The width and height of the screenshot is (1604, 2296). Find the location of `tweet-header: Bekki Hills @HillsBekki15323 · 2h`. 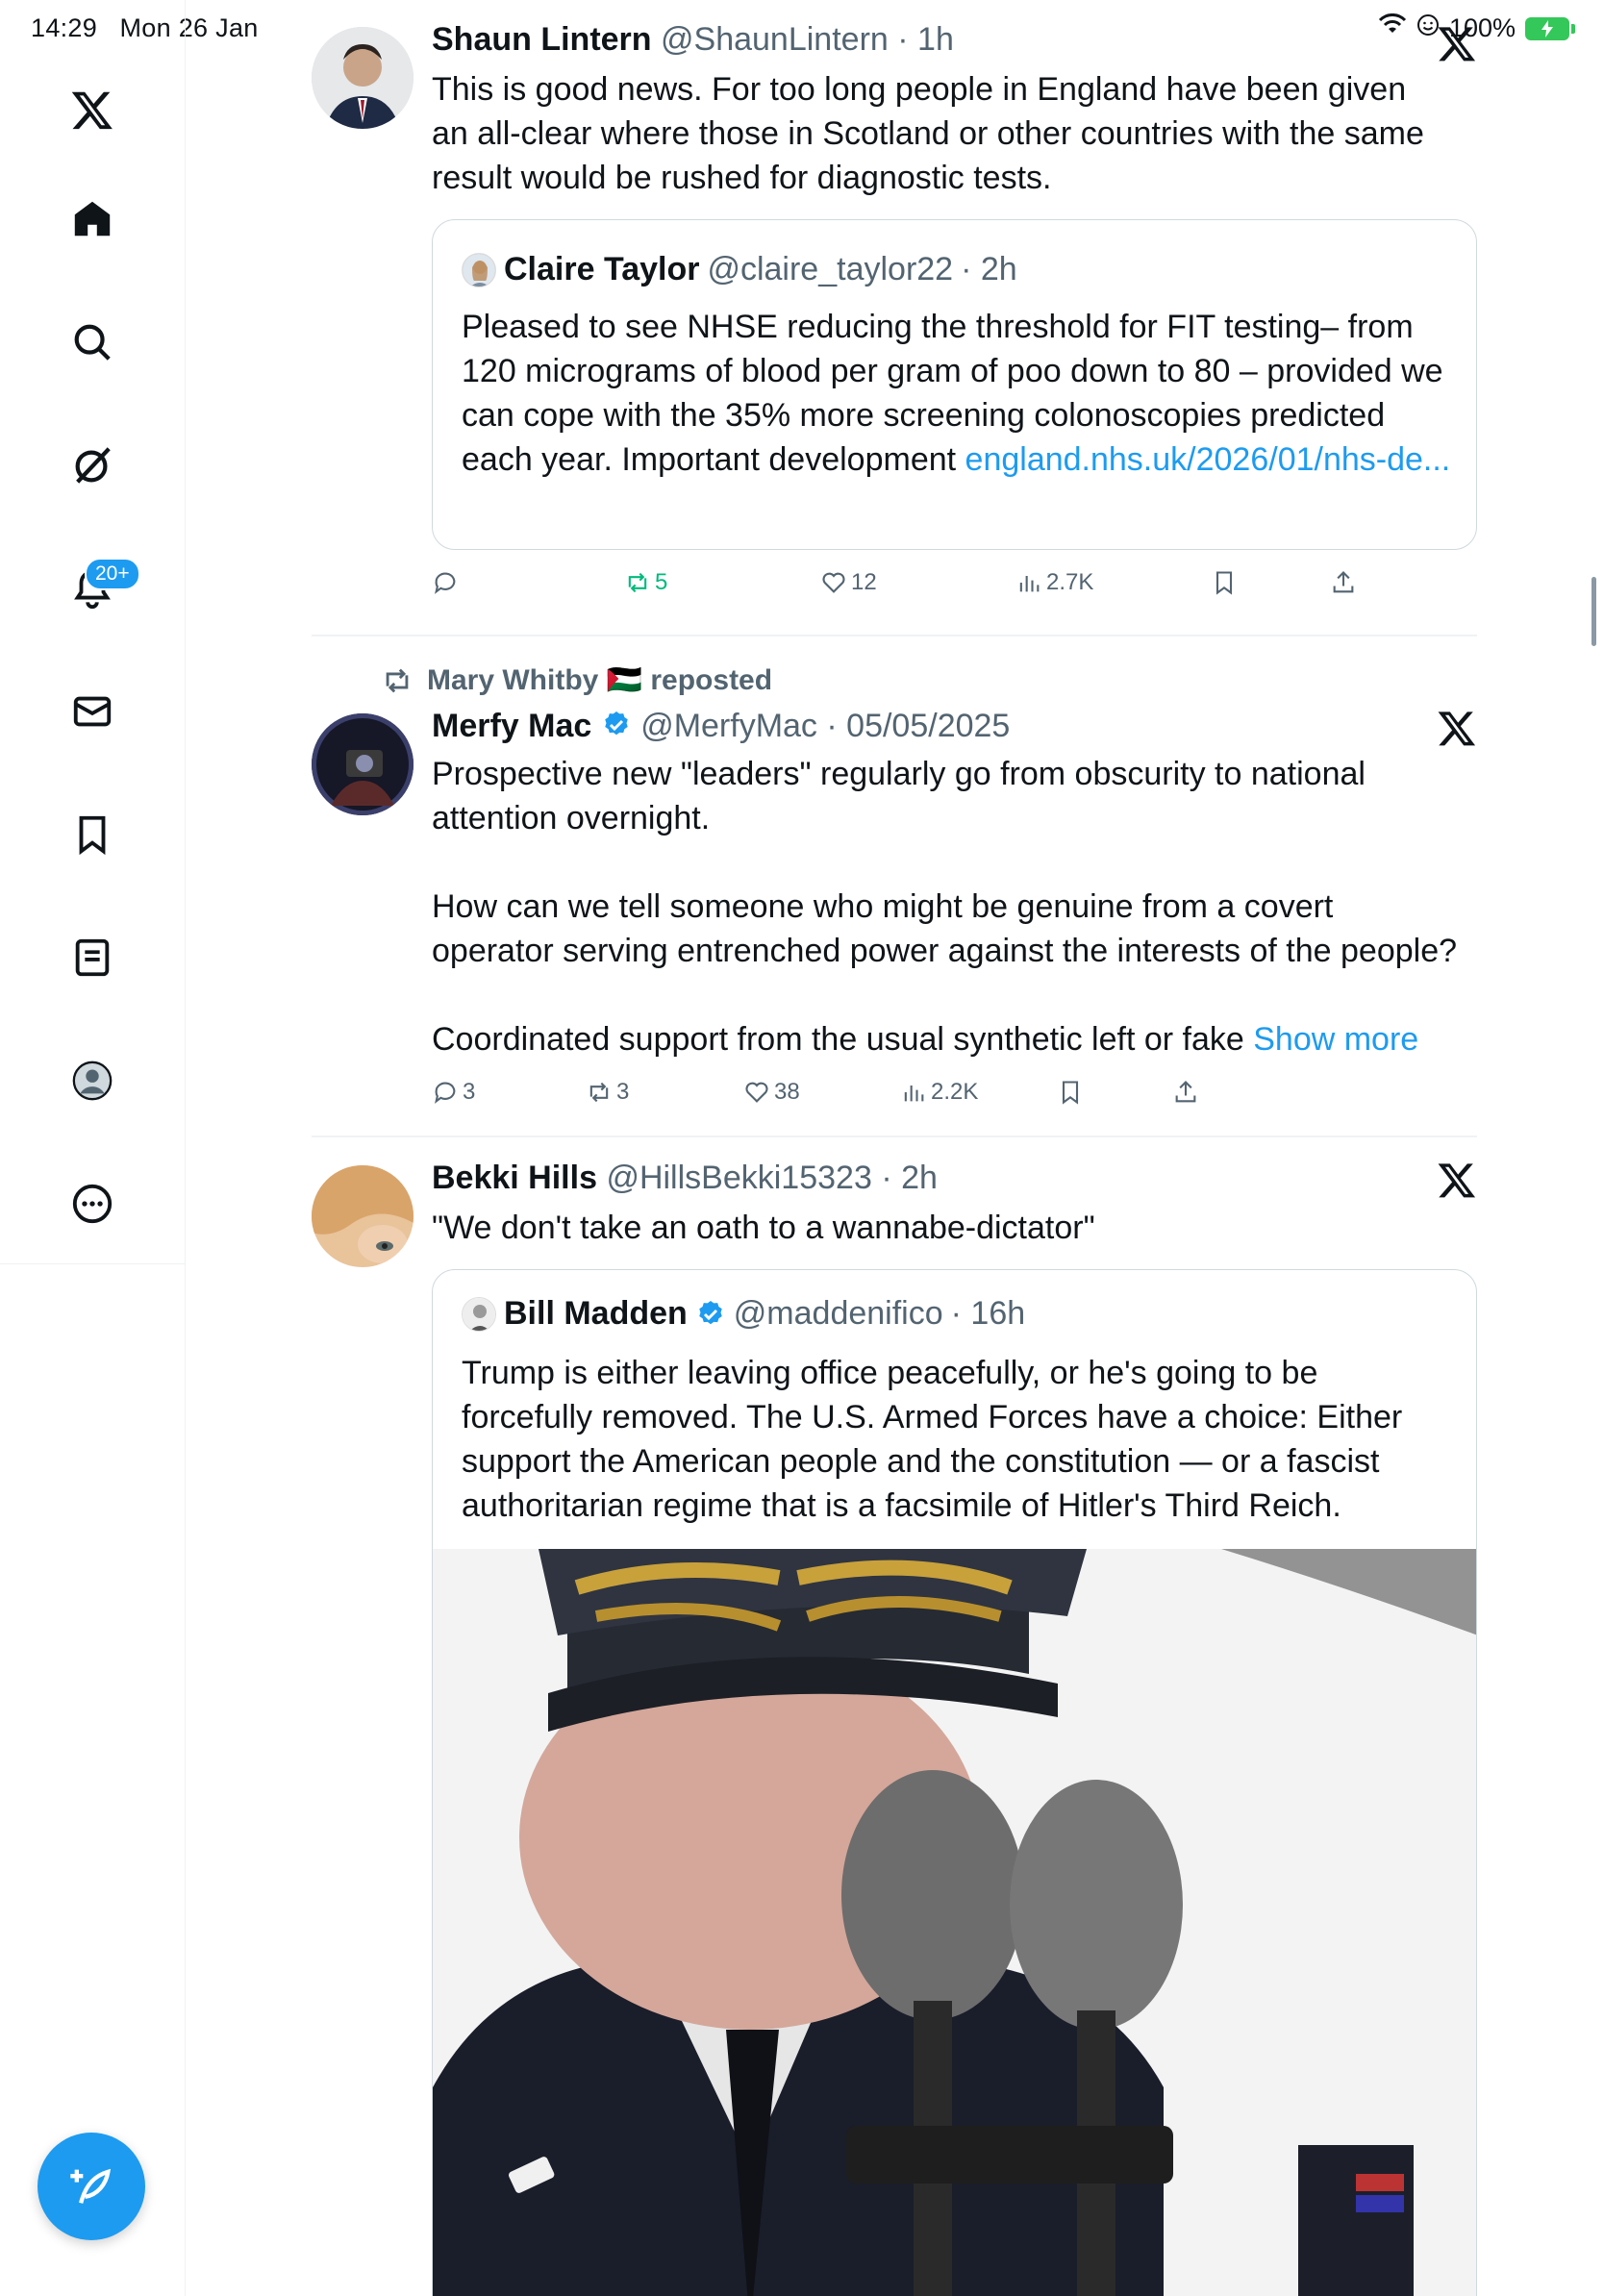

tweet-header: Bekki Hills @HillsBekki15323 · 2h is located at coordinates (685, 1178).